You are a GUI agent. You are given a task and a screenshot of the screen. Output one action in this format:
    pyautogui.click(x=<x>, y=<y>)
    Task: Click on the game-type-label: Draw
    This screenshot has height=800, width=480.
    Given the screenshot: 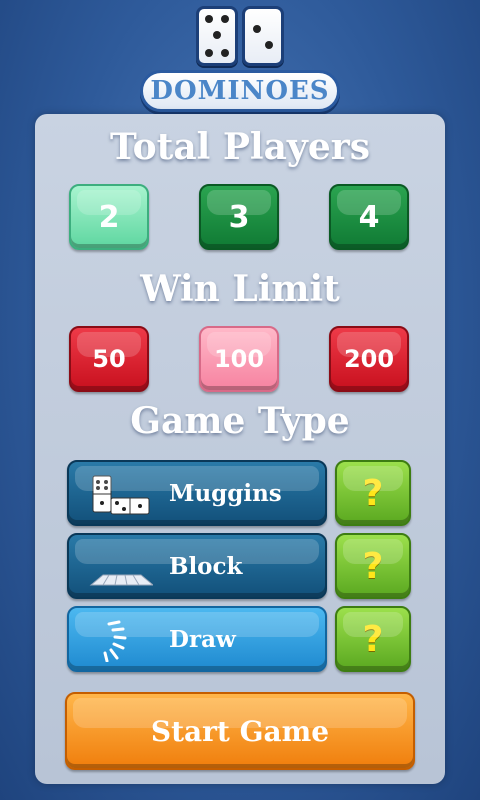 What is the action you would take?
    pyautogui.click(x=202, y=639)
    